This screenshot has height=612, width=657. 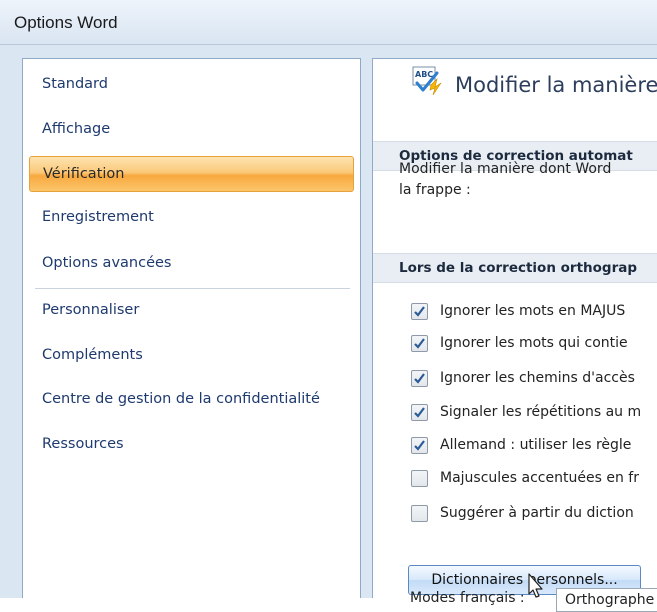 I want to click on sidebar-item-personnaliser: Personnaliser, so click(x=191, y=311).